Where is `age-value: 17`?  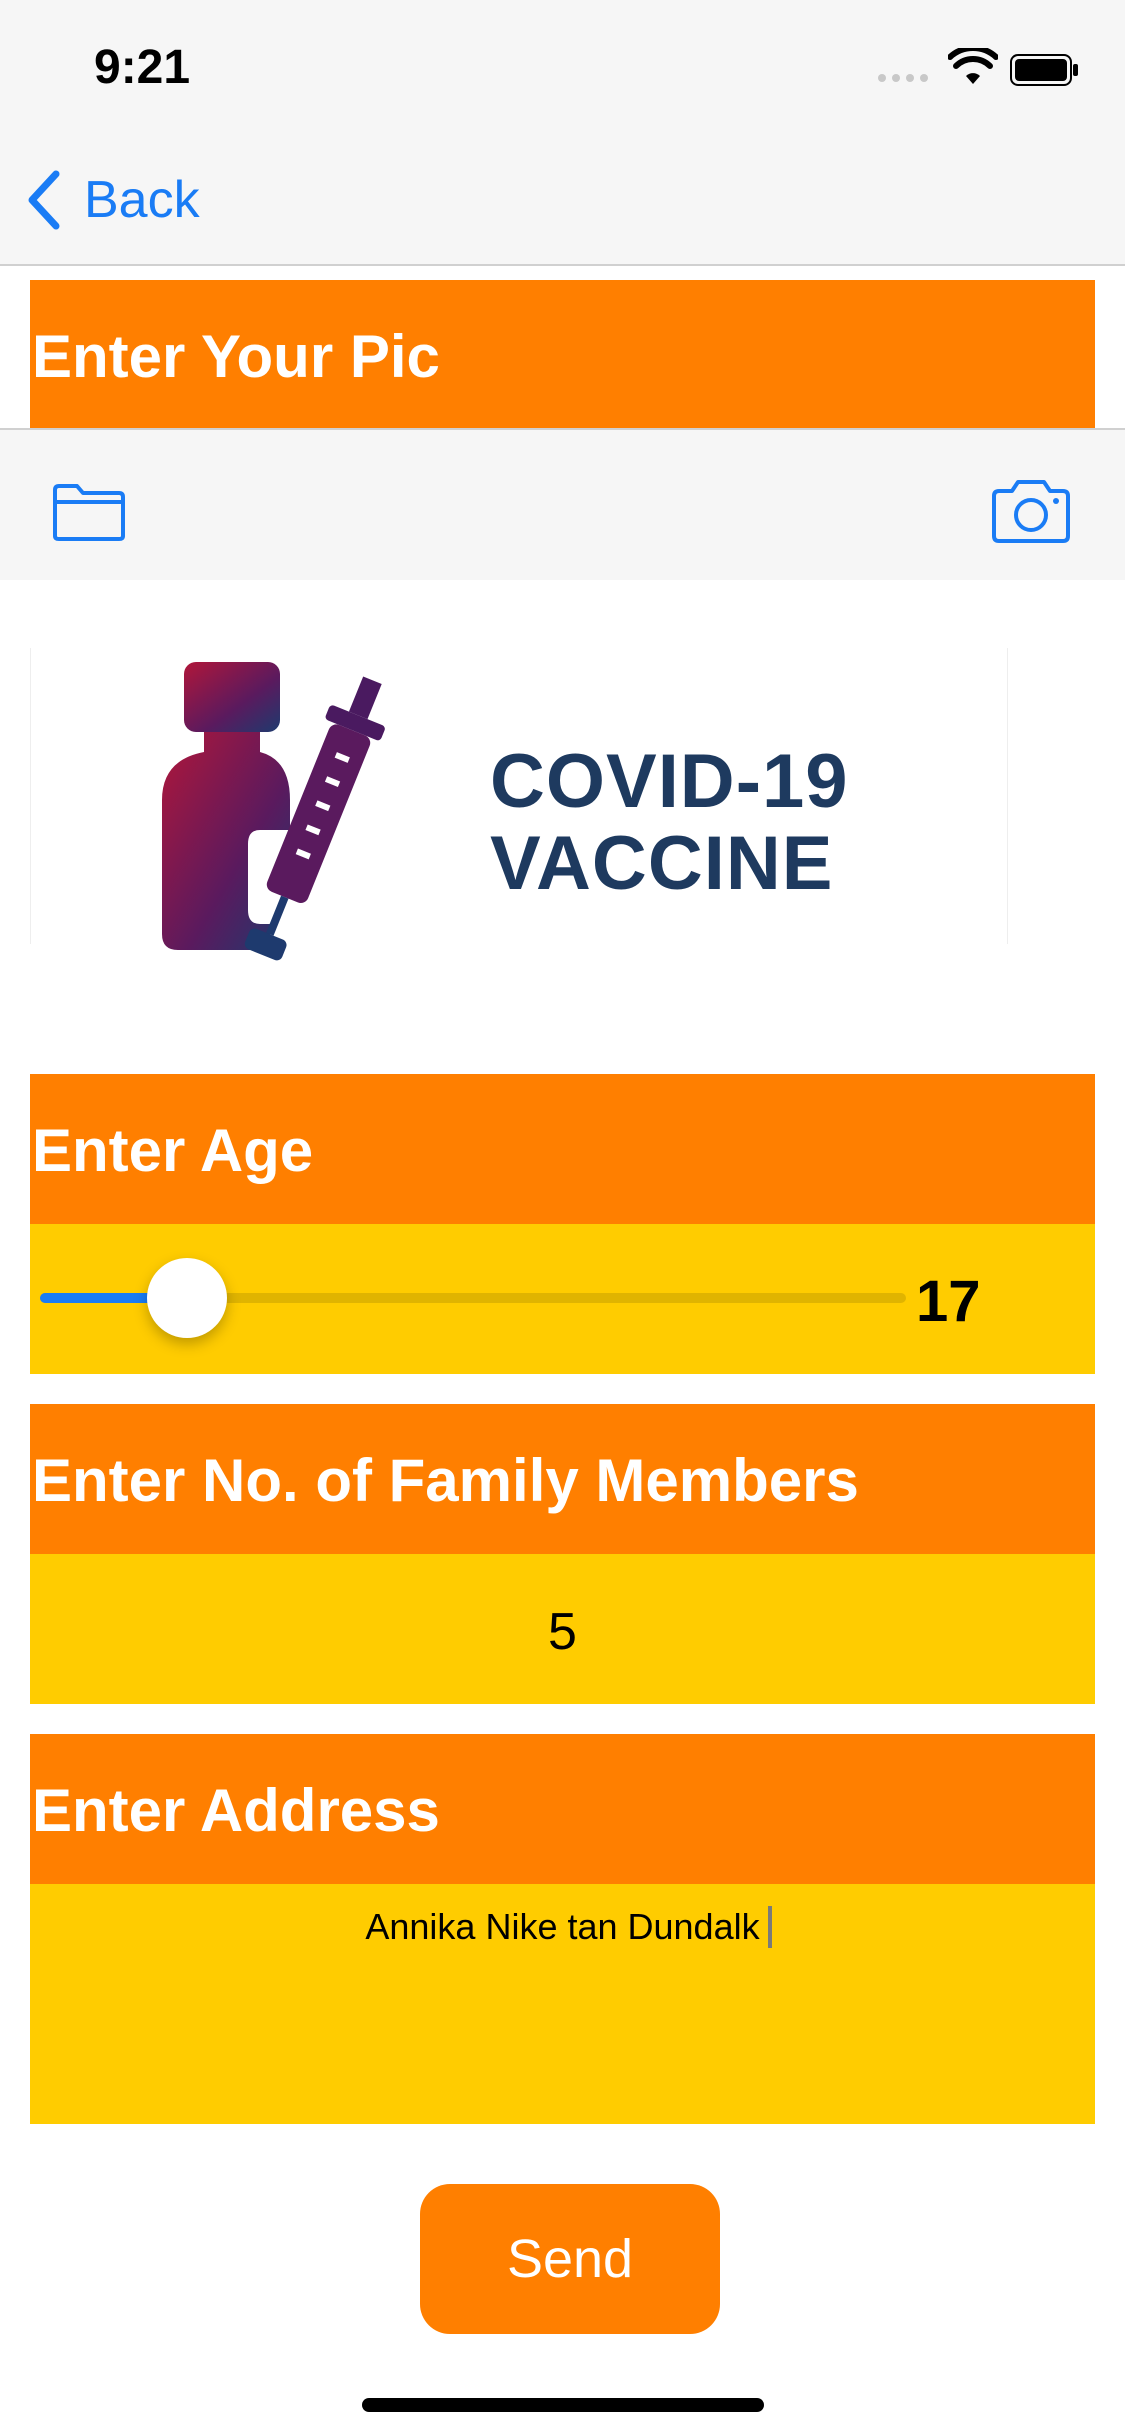 age-value: 17 is located at coordinates (948, 1301).